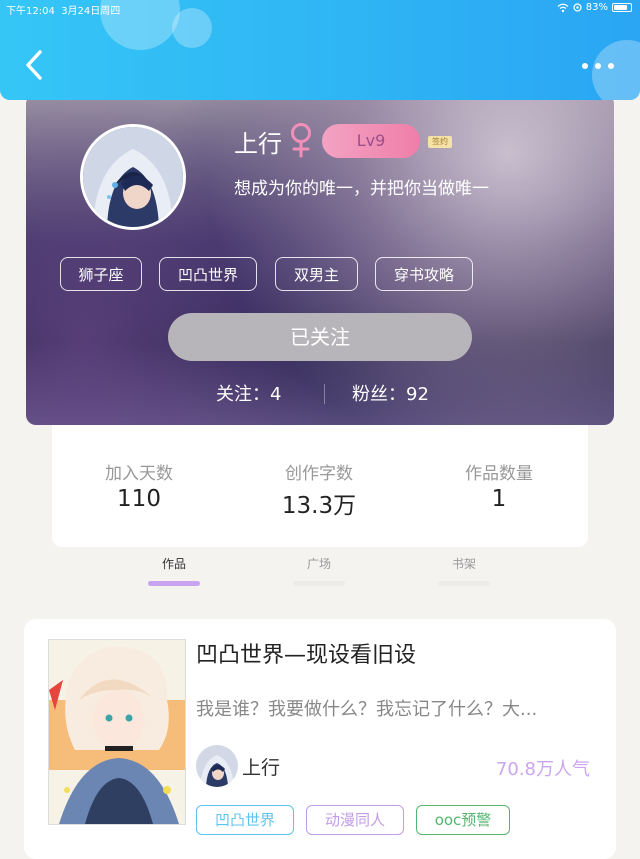  I want to click on content-tabs: 作品 广场 书架, so click(320, 573).